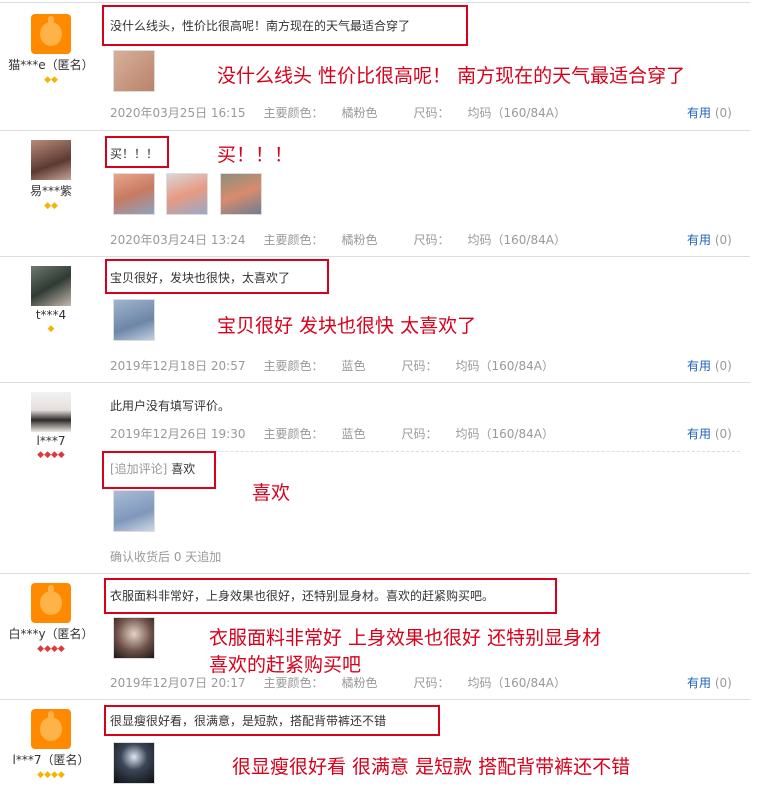 Image resolution: width=759 pixels, height=793 pixels. I want to click on reviewer-name: 白***y（匿名）, so click(51, 634).